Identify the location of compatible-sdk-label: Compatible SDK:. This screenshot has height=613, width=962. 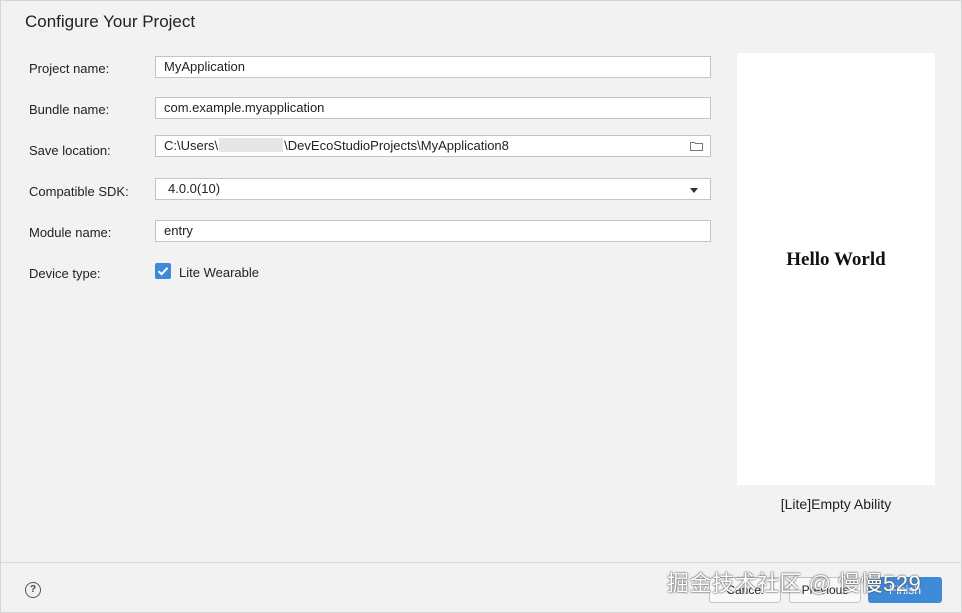
(79, 191).